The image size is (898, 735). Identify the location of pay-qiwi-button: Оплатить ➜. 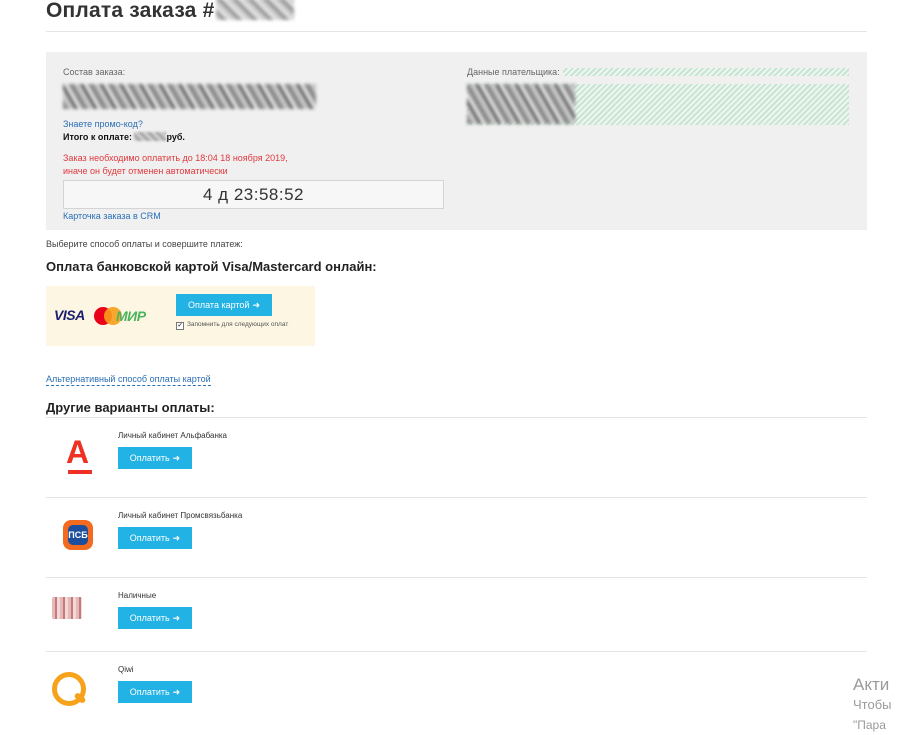
(155, 692).